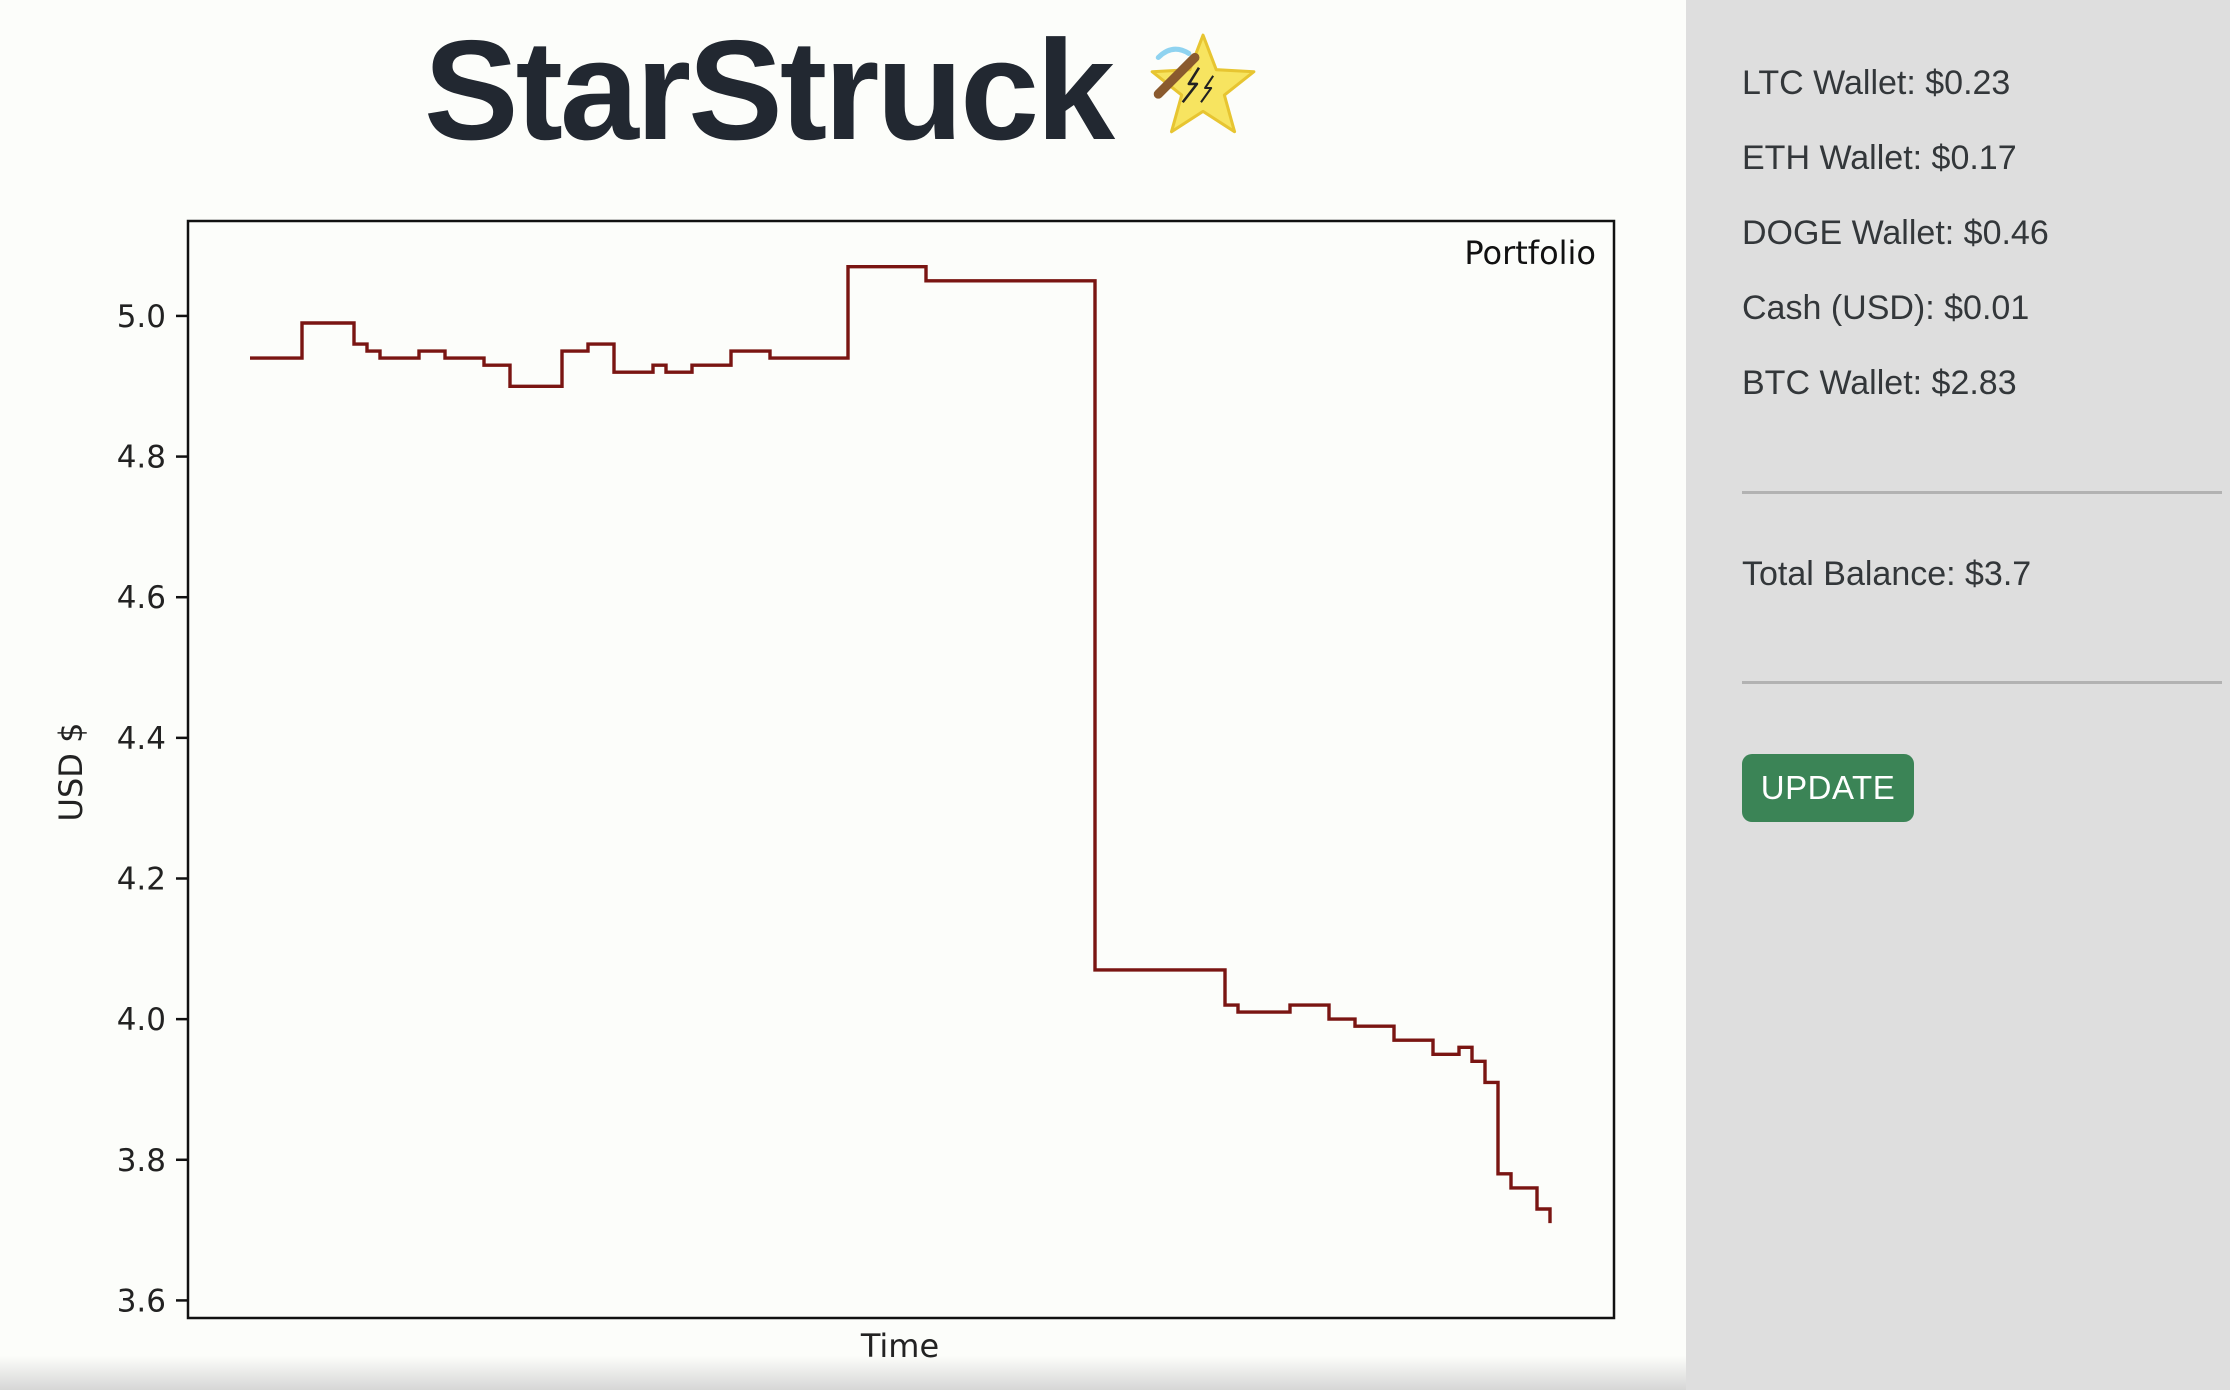 The width and height of the screenshot is (2230, 1390). What do you see at coordinates (1530, 253) in the screenshot?
I see `chart-legend-portfolio: Portfolio` at bounding box center [1530, 253].